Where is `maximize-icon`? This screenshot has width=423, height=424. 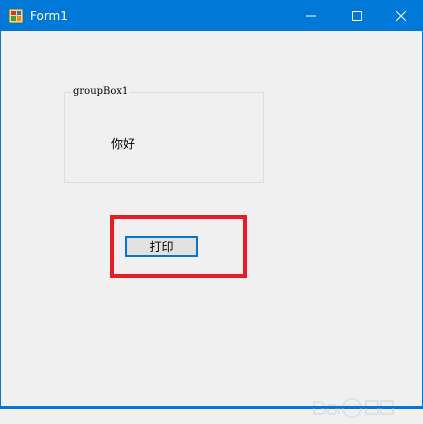 maximize-icon is located at coordinates (357, 16).